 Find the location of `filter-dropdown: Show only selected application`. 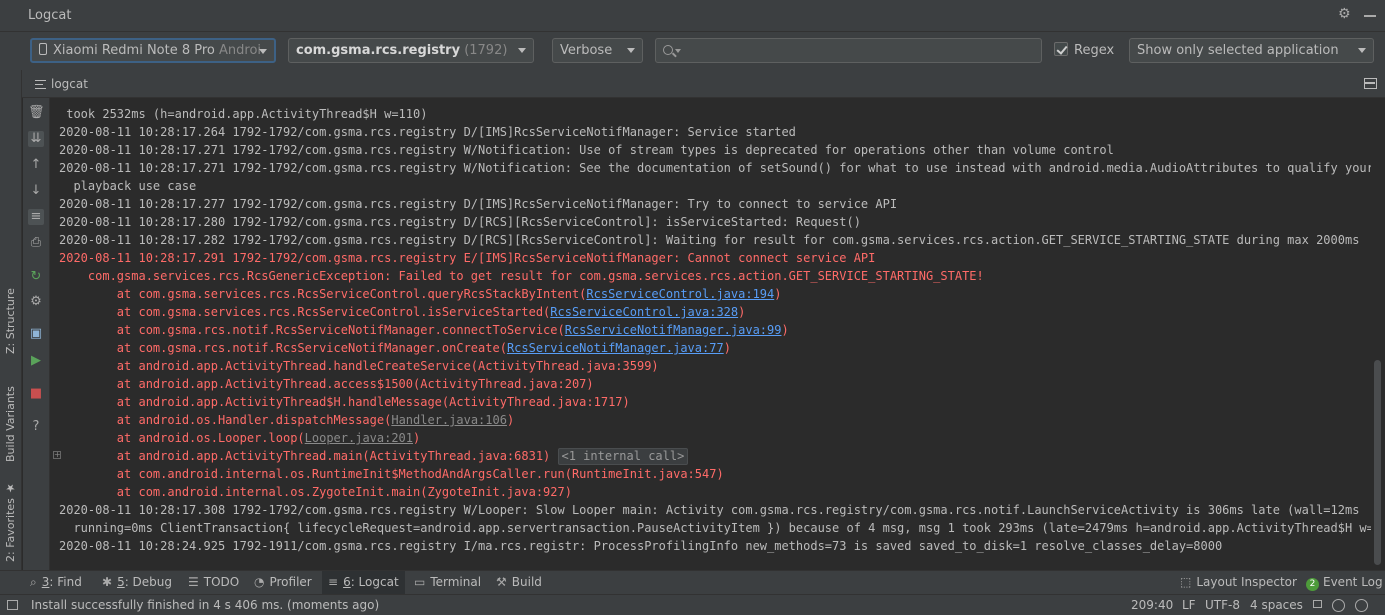

filter-dropdown: Show only selected application is located at coordinates (1251, 50).